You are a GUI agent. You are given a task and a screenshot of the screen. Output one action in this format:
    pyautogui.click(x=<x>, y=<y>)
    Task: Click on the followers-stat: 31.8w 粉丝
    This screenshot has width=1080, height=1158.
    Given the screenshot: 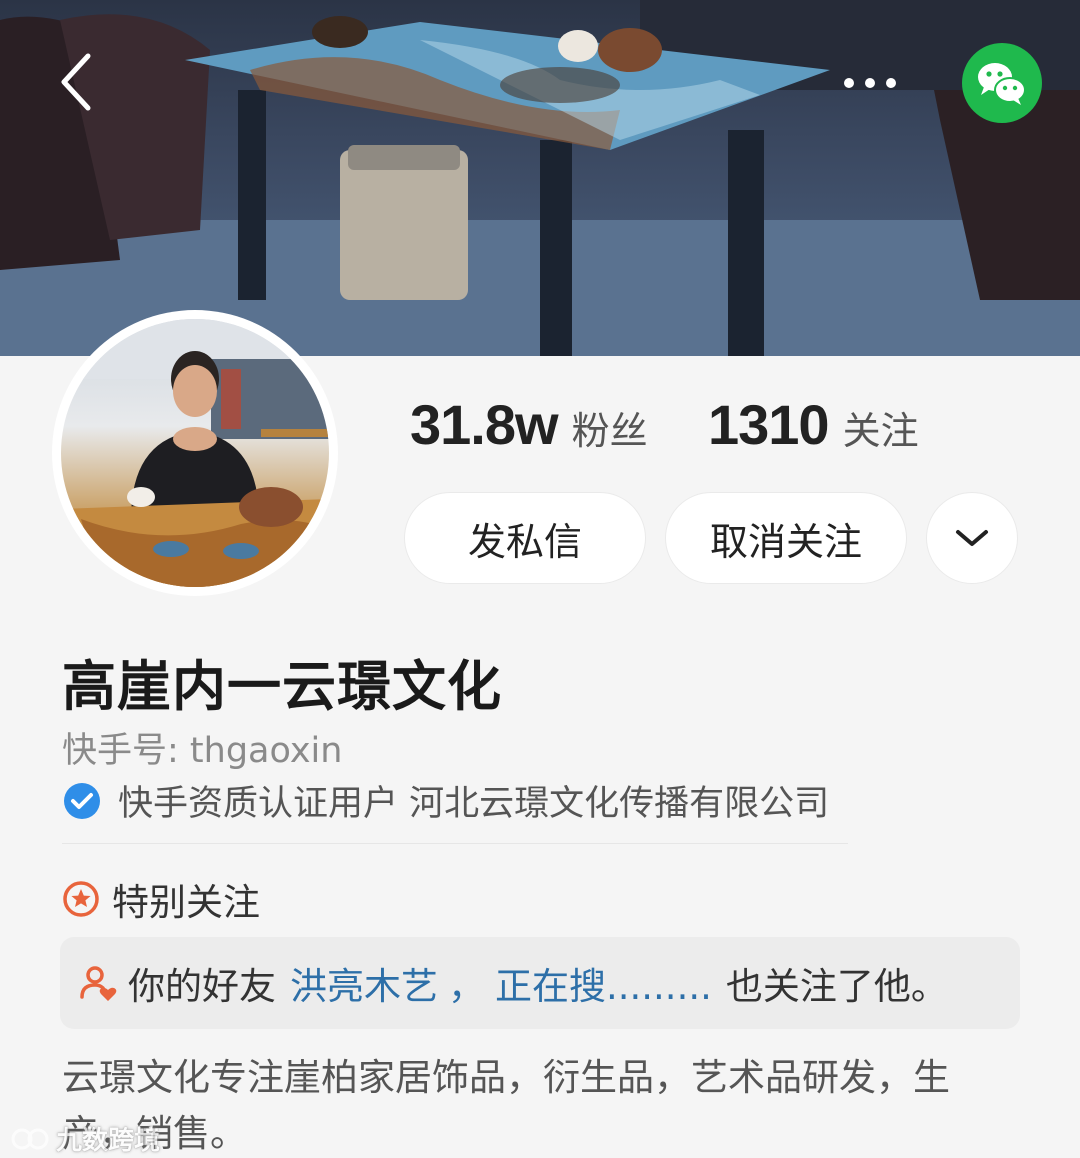 What is the action you would take?
    pyautogui.click(x=529, y=424)
    